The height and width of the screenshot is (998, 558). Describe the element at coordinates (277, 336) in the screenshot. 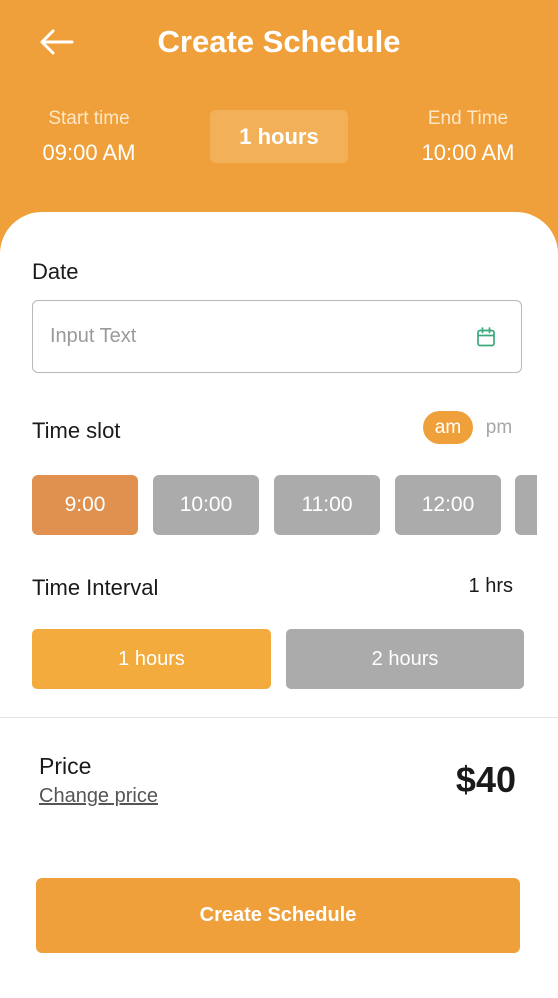

I see `date-input: Input Text` at that location.